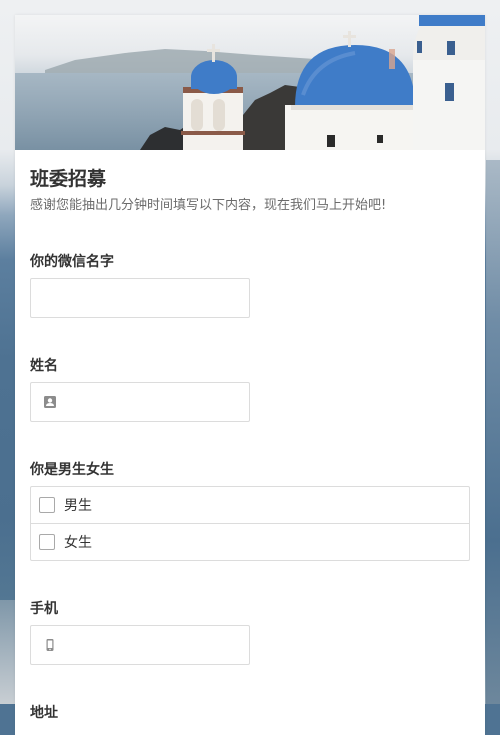  What do you see at coordinates (72, 470) in the screenshot?
I see `gender-label: 你是男生女生` at bounding box center [72, 470].